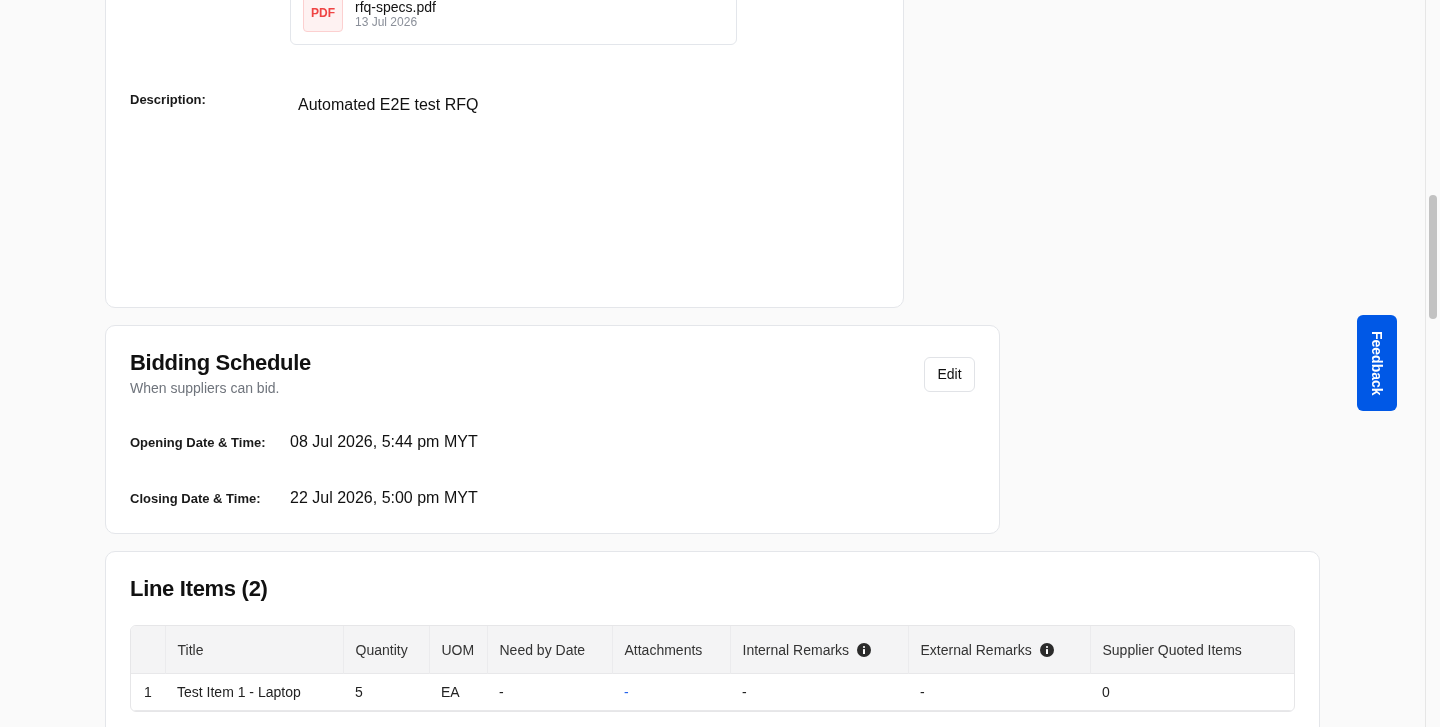 This screenshot has width=1440, height=727. Describe the element at coordinates (220, 363) in the screenshot. I see `section-title: Bidding Schedule` at that location.